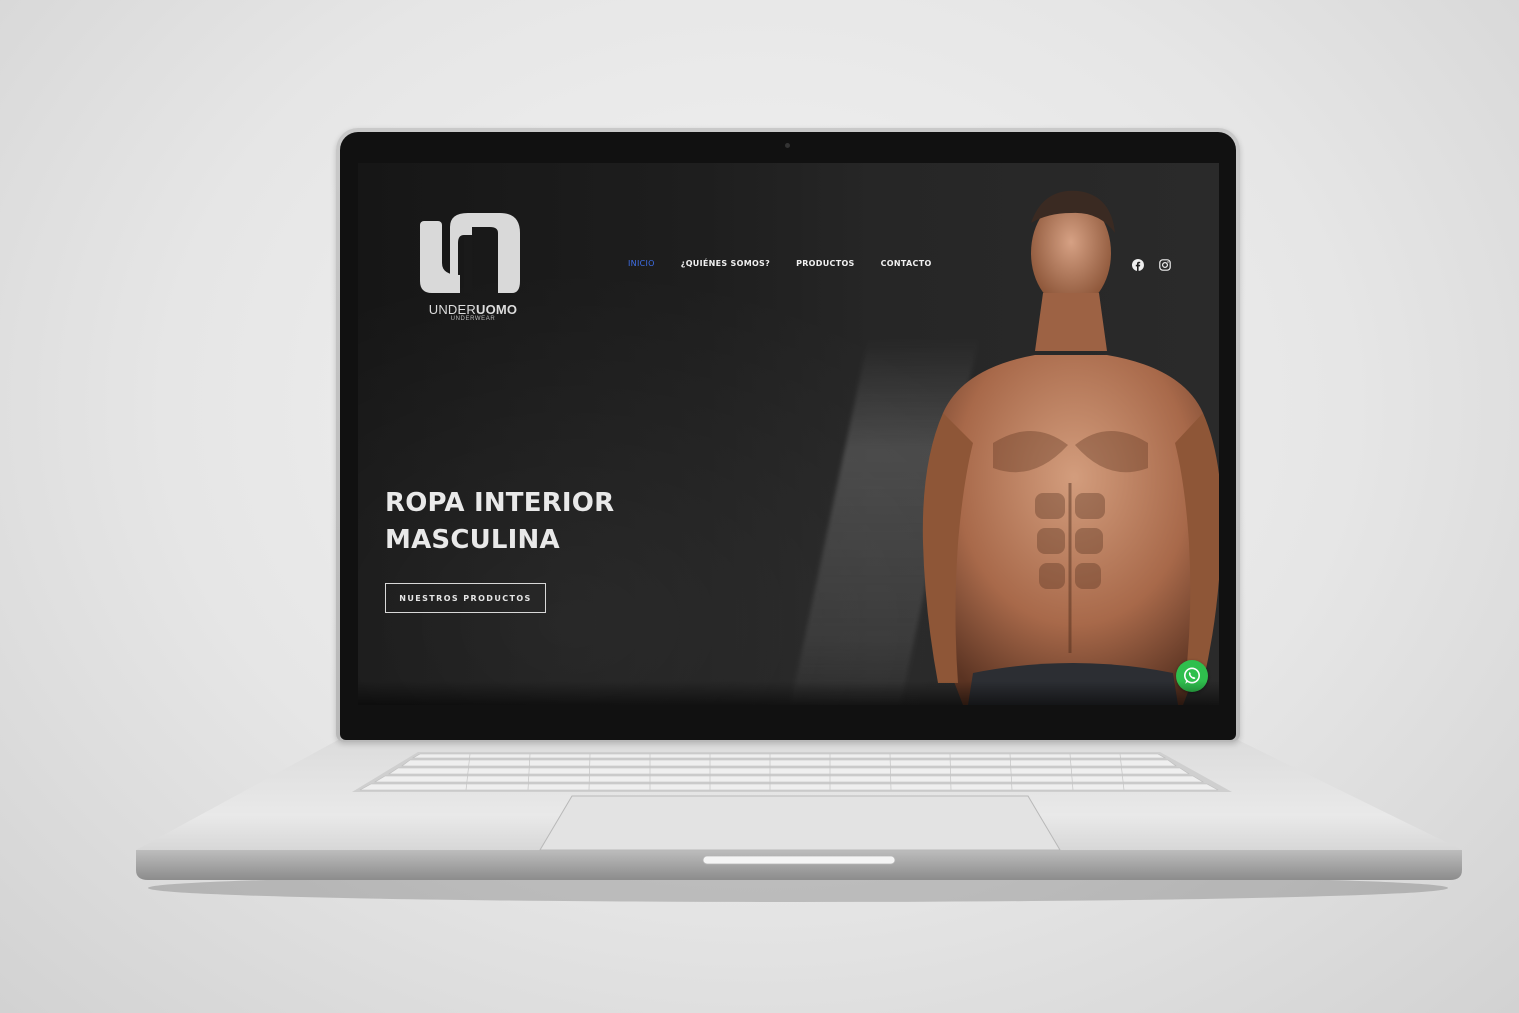 The image size is (1519, 1013). Describe the element at coordinates (725, 263) in the screenshot. I see `nav-item-quienes-somos: ¿QUIÉNES SOMOS?` at that location.